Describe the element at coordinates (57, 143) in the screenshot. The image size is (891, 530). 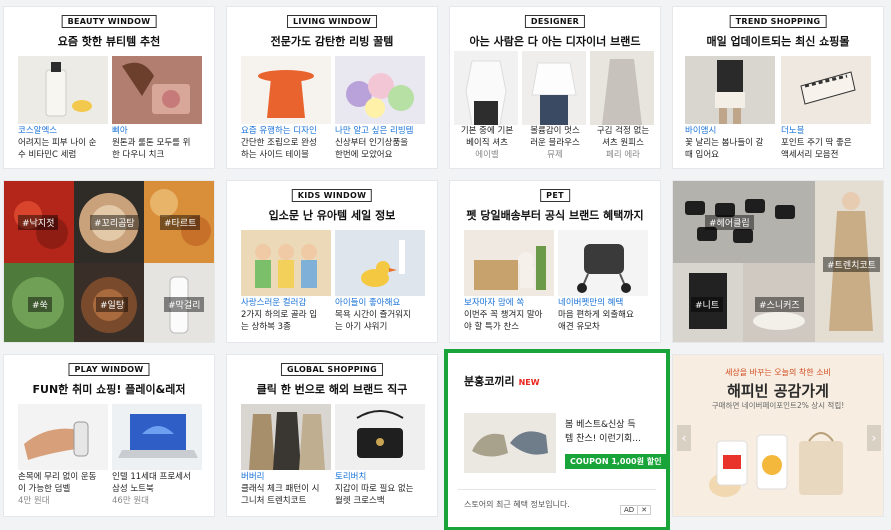
I see `product-desc: 어려지는 피부 나이 순` at that location.